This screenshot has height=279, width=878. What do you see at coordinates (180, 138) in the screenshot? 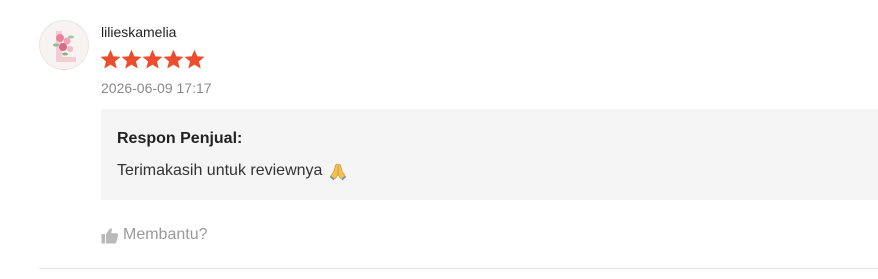
I see `seller-response-title: Respon Penjual:` at bounding box center [180, 138].